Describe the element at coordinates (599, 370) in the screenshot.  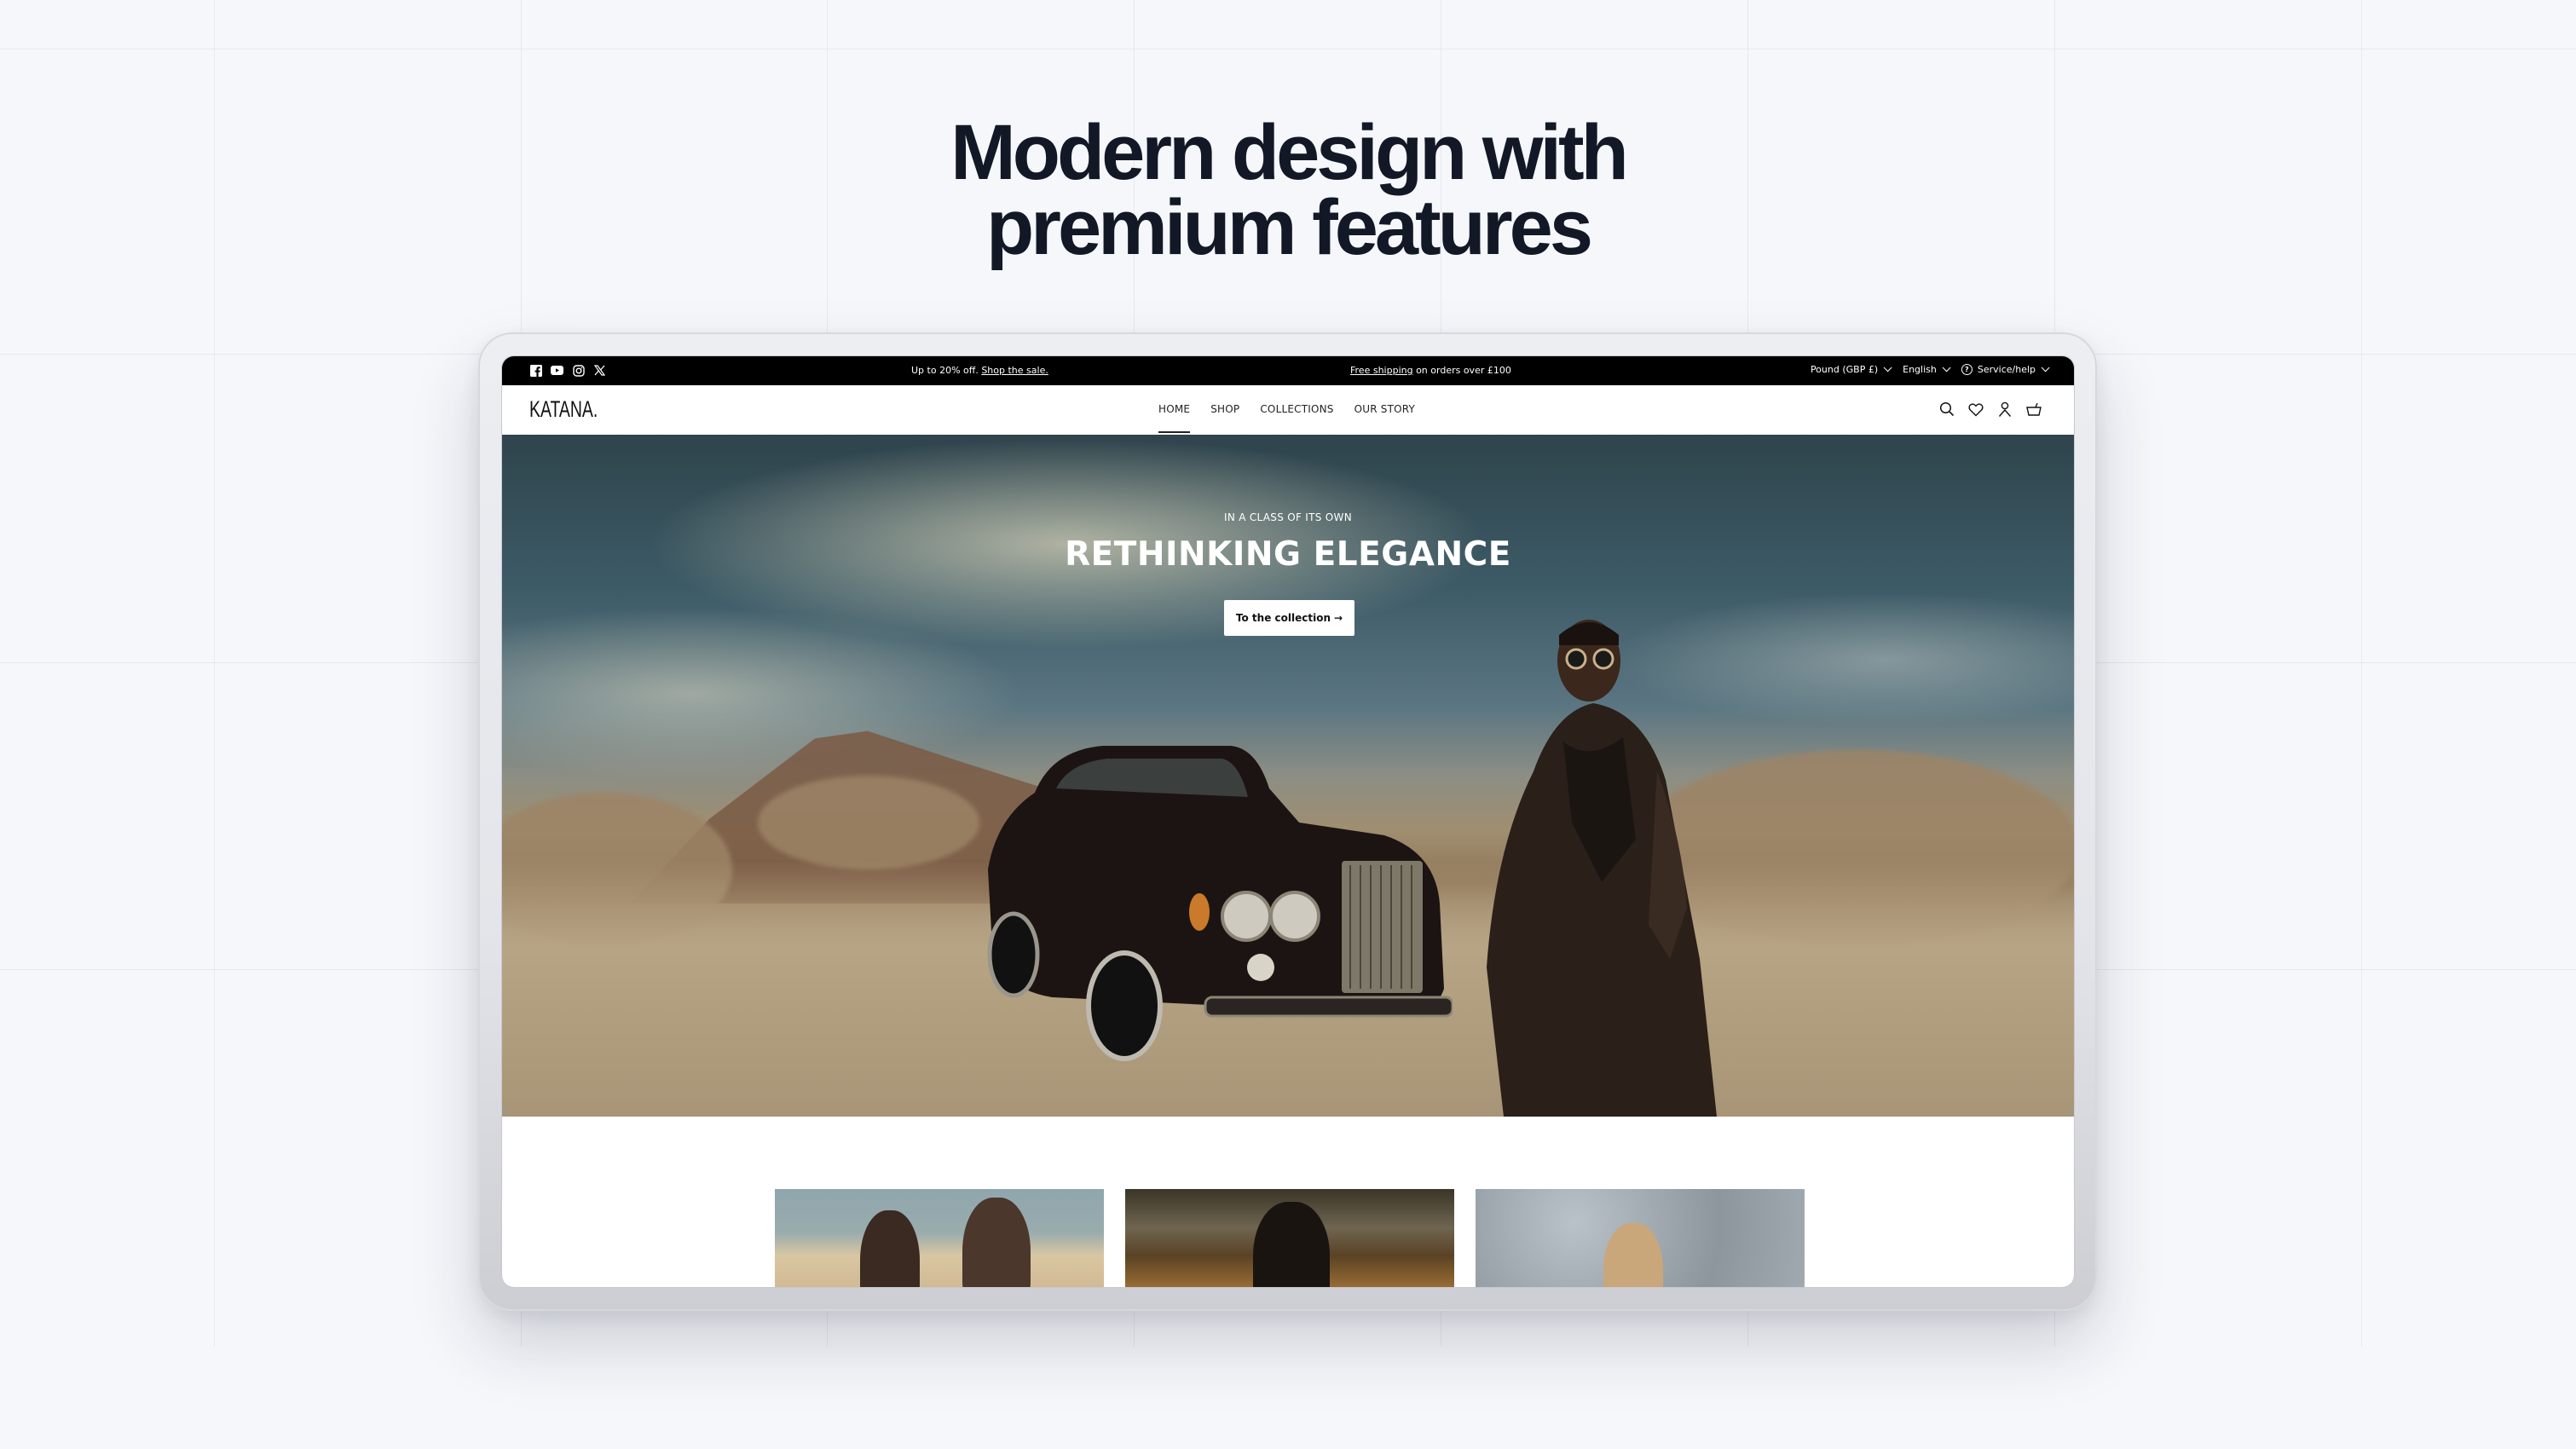
I see `x-icon` at that location.